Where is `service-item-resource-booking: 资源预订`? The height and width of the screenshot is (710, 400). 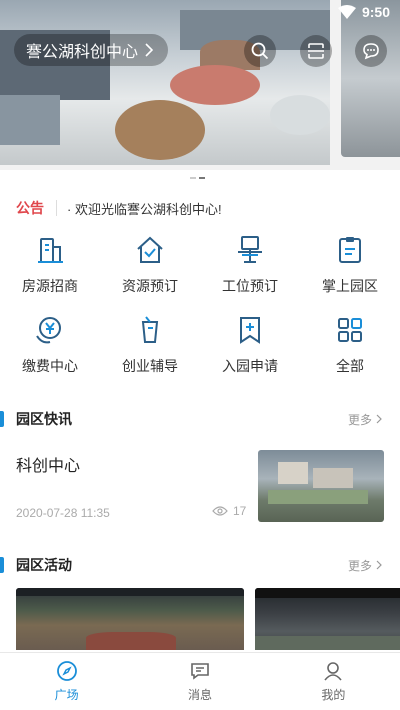 service-item-resource-booking: 资源预订 is located at coordinates (150, 265).